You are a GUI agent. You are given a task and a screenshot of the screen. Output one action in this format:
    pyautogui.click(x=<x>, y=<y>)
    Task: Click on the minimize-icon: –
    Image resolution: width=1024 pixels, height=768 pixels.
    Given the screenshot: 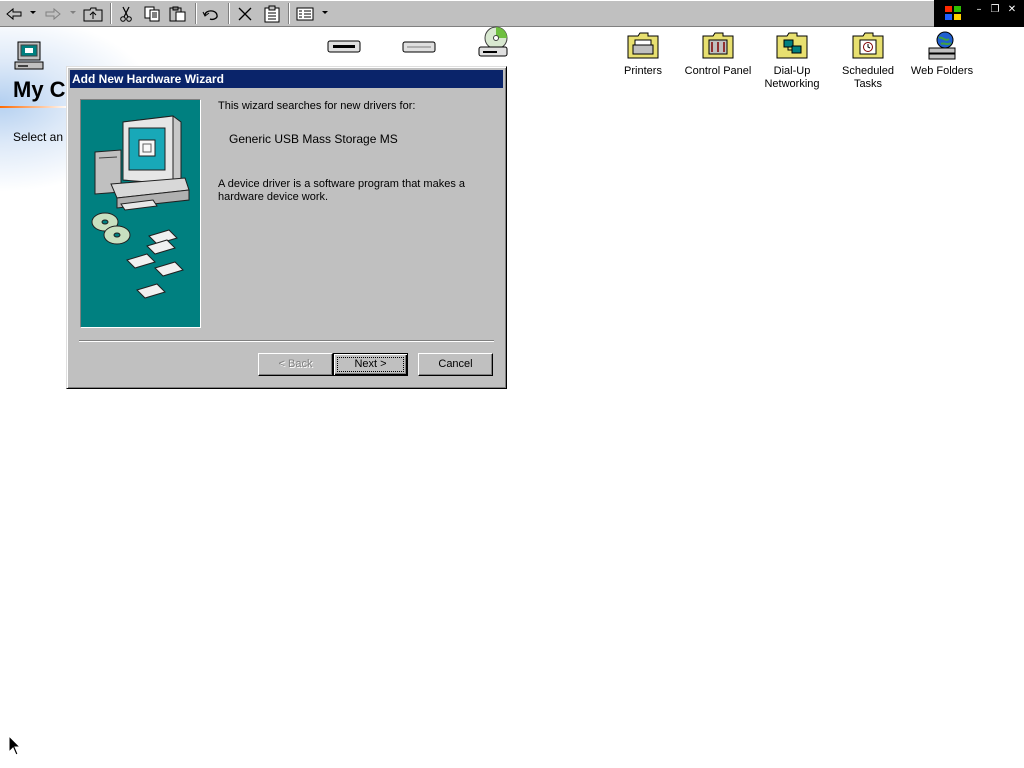 What is the action you would take?
    pyautogui.click(x=979, y=10)
    